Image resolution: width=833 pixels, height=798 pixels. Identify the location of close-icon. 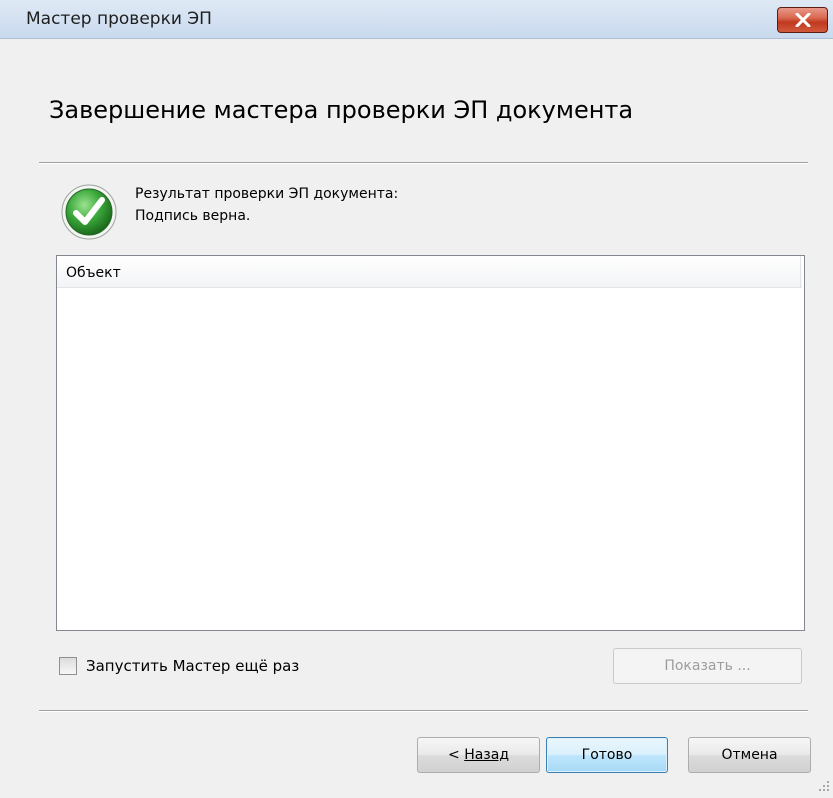
(802, 20).